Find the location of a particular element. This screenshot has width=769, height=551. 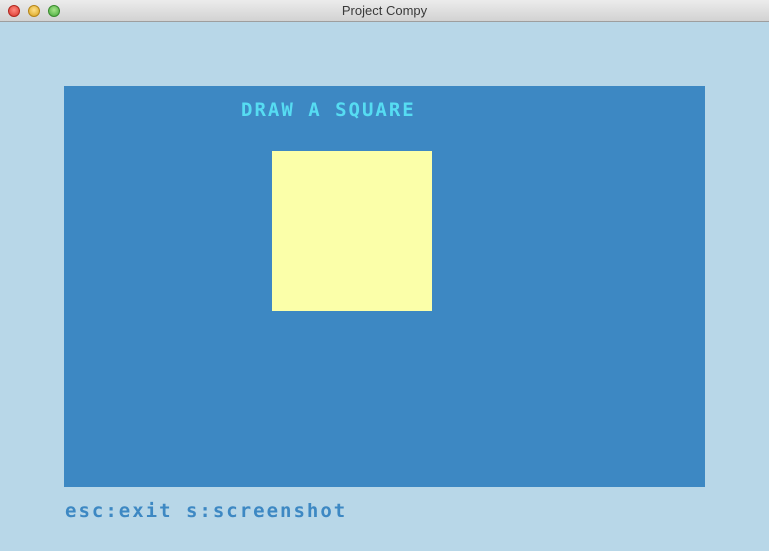

window-title: Project Compy is located at coordinates (384, 10).